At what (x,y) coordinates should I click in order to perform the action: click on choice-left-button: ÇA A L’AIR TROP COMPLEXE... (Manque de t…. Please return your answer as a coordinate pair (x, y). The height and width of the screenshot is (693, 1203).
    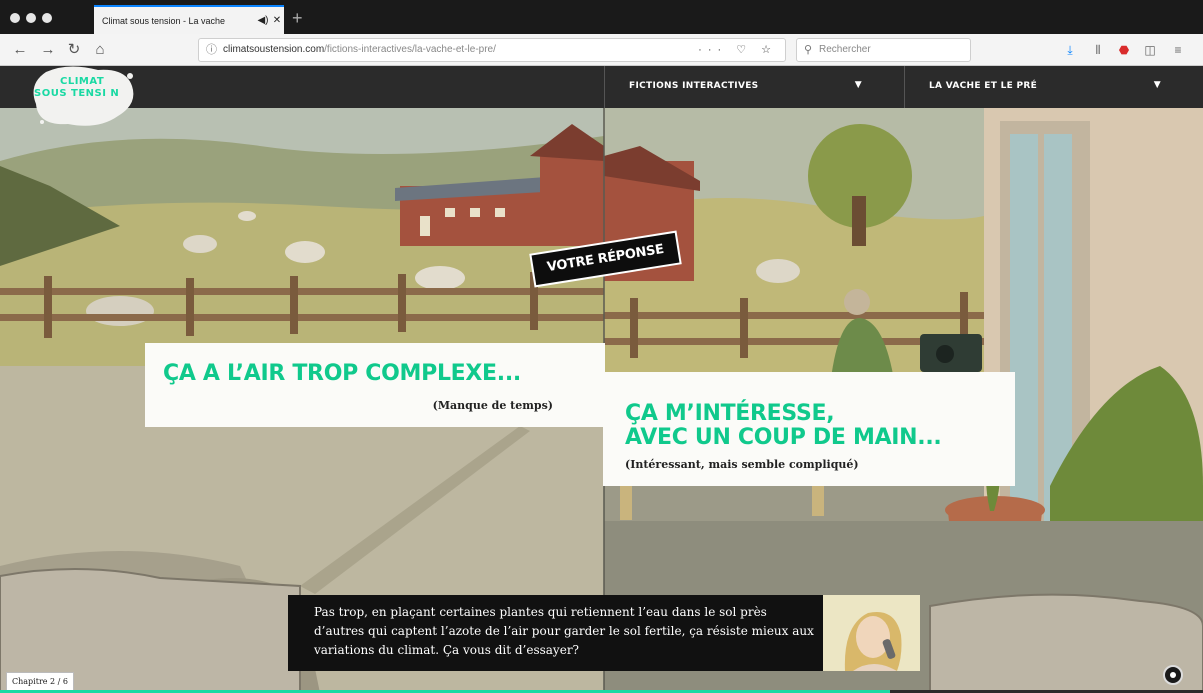
    Looking at the image, I should click on (375, 385).